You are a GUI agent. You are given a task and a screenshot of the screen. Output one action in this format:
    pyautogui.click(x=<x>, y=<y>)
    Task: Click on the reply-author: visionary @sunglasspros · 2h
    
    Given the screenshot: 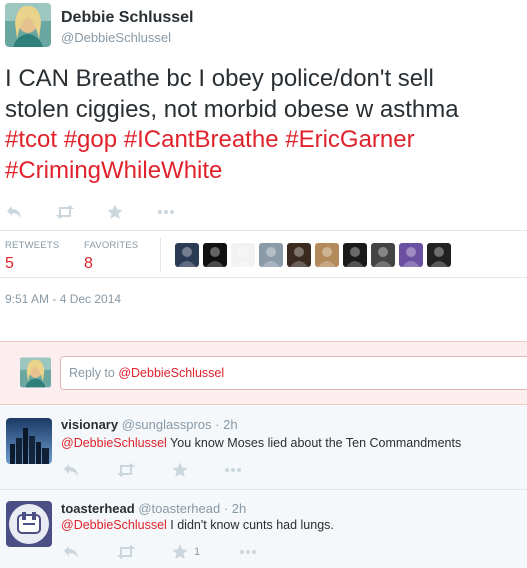 What is the action you would take?
    pyautogui.click(x=149, y=424)
    